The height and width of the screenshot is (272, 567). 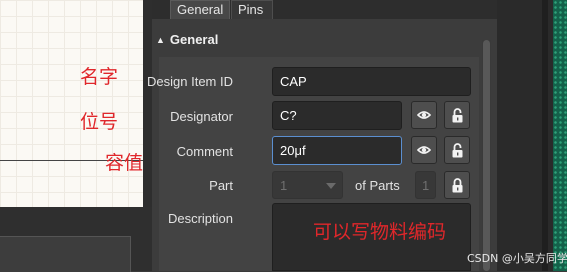 I want to click on canvas-scrollbar, so click(x=147, y=103).